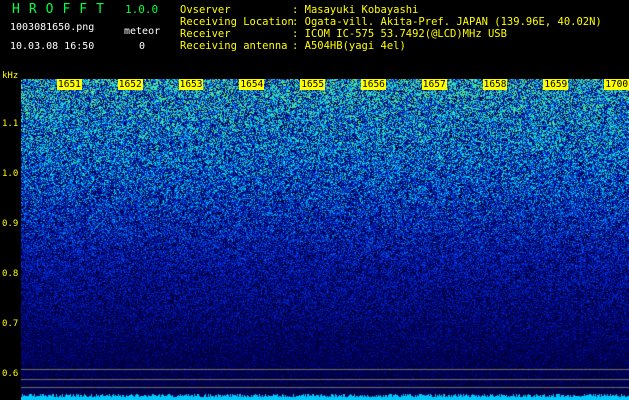 The height and width of the screenshot is (400, 629). I want to click on time-tick-label: 1651, so click(69, 84).